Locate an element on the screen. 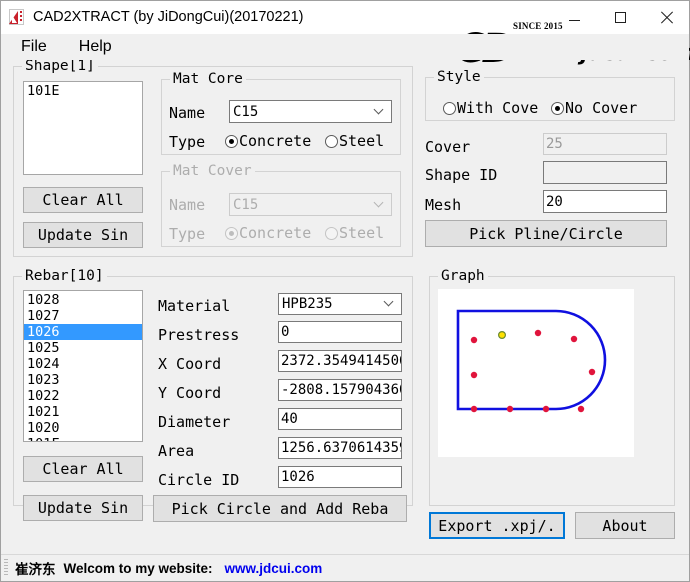 Image resolution: width=690 pixels, height=582 pixels. rebar-x-coord-input: 2372.3549414506 is located at coordinates (340, 361).